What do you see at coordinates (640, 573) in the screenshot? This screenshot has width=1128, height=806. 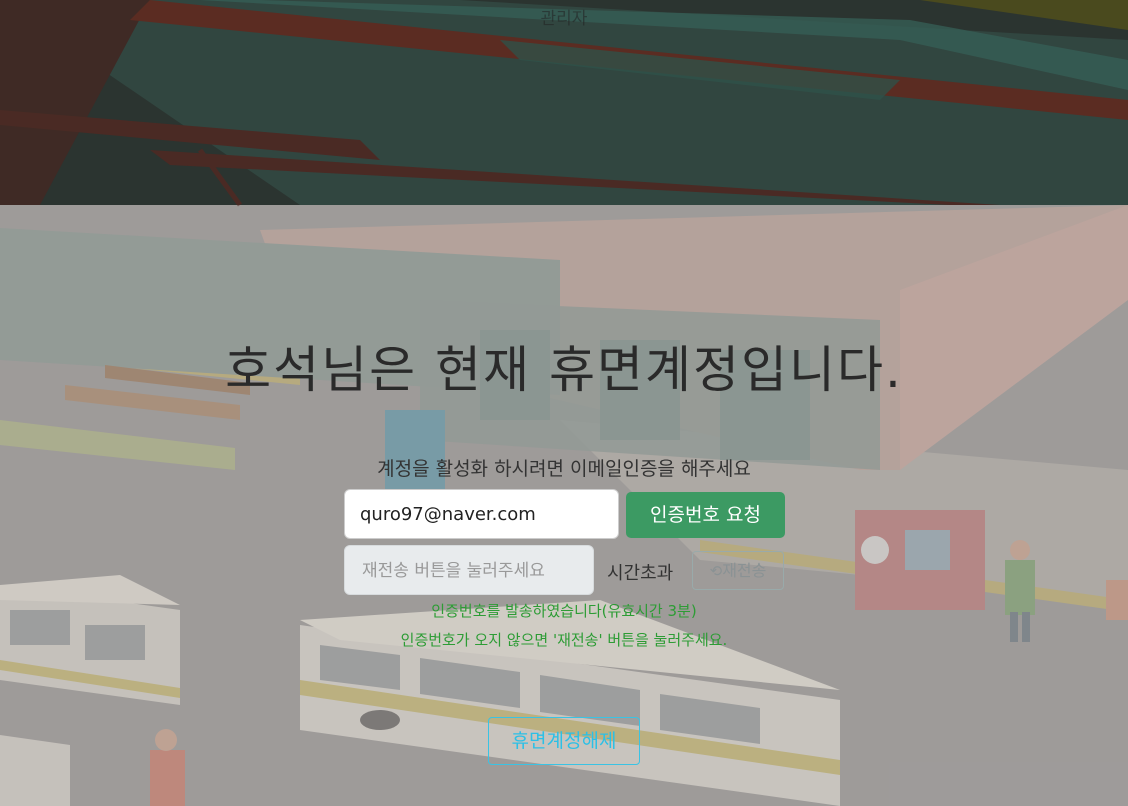 I see `timer-status: 시간초과` at bounding box center [640, 573].